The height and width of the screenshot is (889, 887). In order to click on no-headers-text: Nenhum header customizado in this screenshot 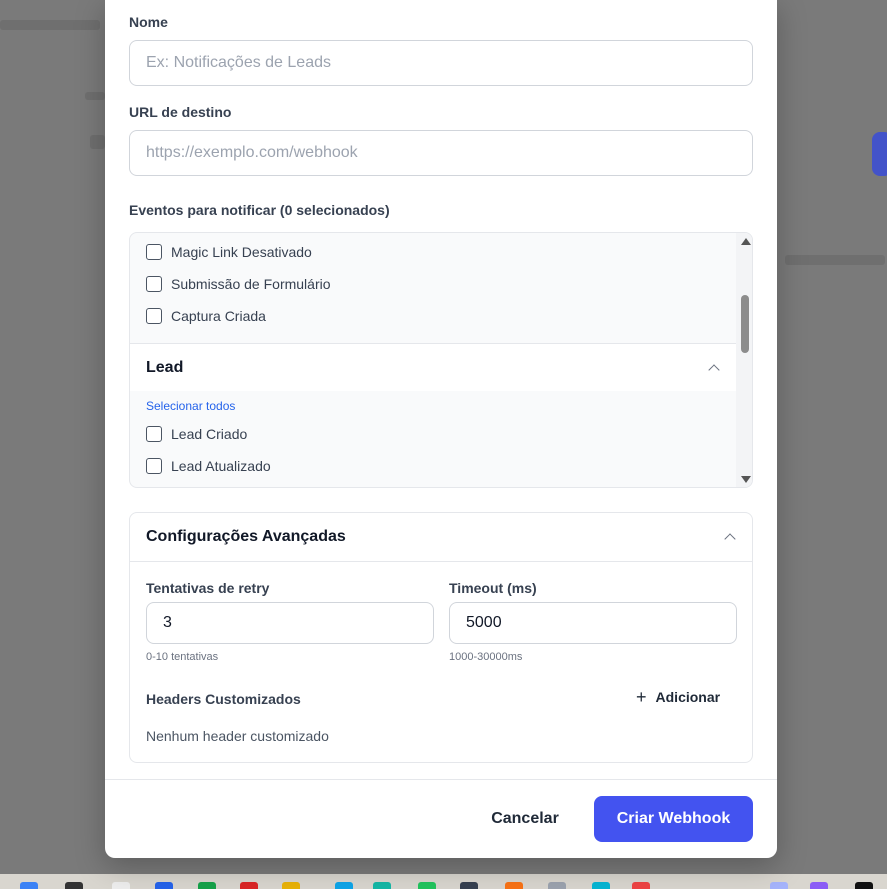, I will do `click(237, 736)`.